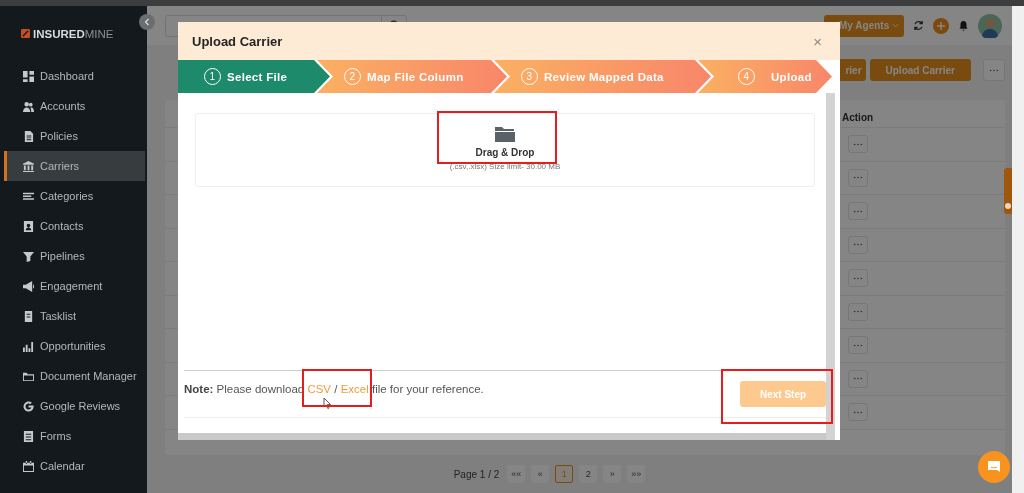  What do you see at coordinates (505, 166) in the screenshot?
I see `drop-hint: (.csv,.xlsx) Size limit- 30.00 MB` at bounding box center [505, 166].